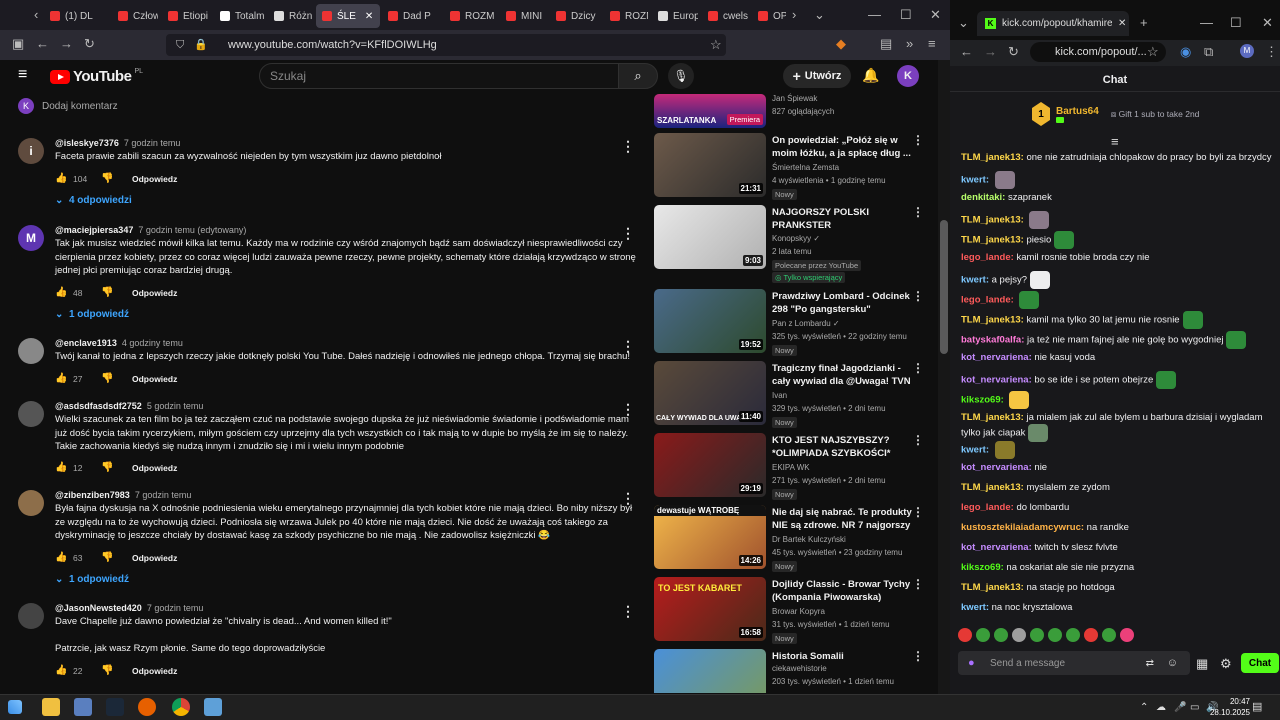 This screenshot has width=1280, height=720. What do you see at coordinates (710, 671) in the screenshot?
I see `video-thumbnail` at bounding box center [710, 671].